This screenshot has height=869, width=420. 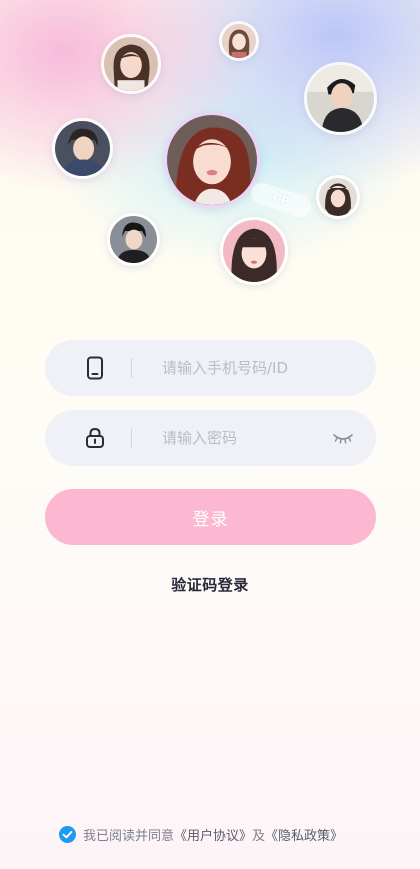 I want to click on eye-closed-icon, so click(x=343, y=438).